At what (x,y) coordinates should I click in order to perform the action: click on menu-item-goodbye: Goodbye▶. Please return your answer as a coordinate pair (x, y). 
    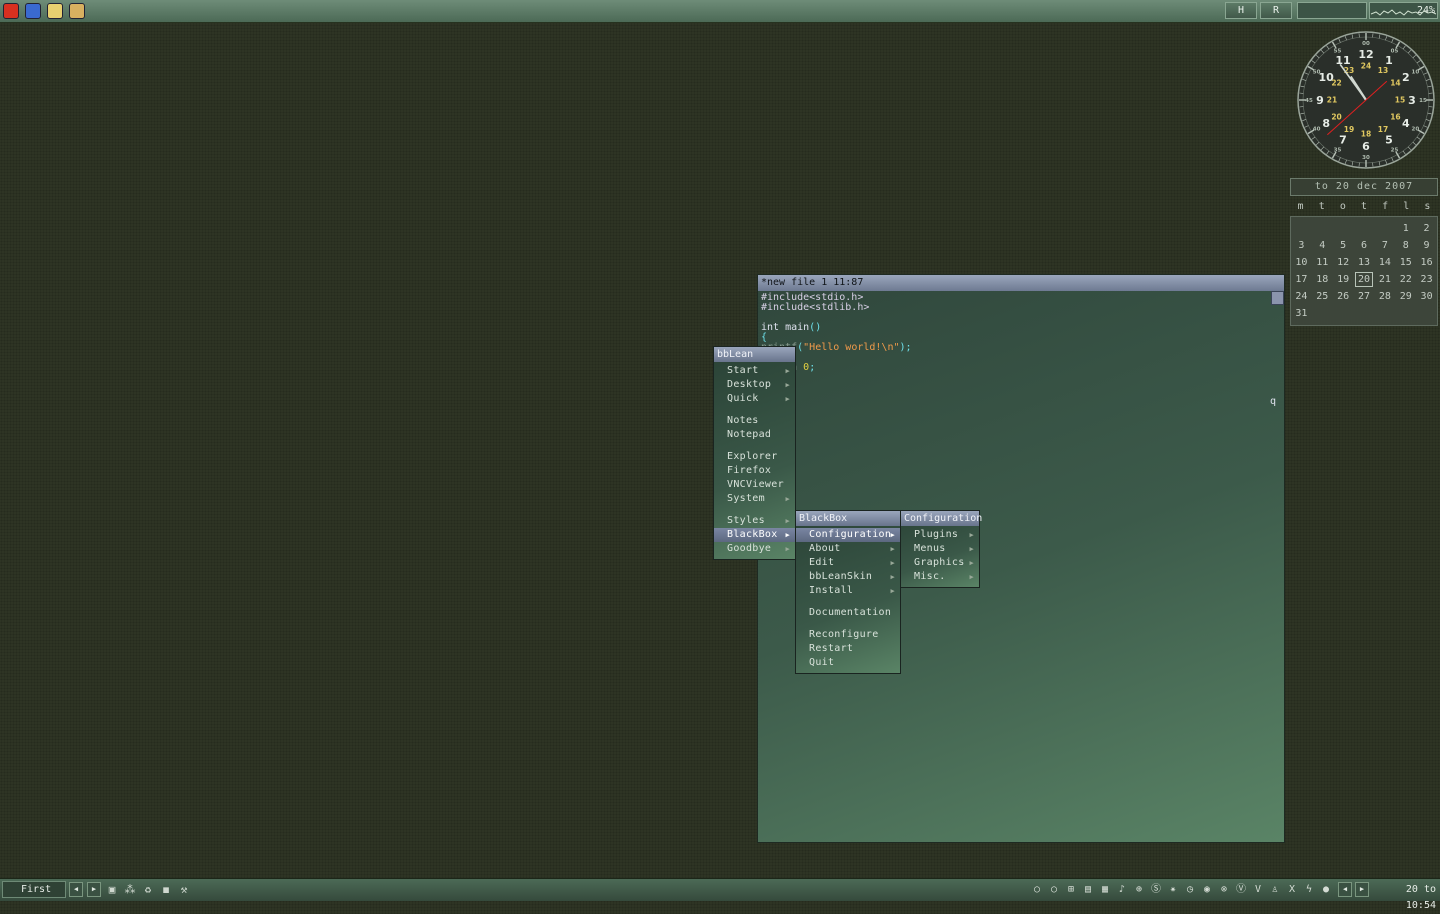
    Looking at the image, I should click on (754, 549).